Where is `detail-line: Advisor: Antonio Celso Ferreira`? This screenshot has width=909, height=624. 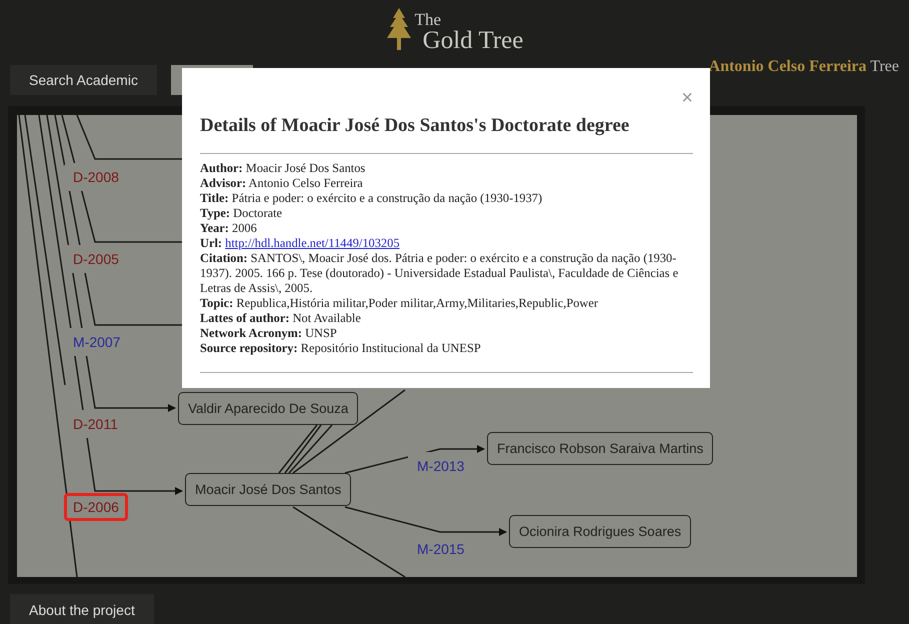
detail-line: Advisor: Antonio Celso Ferreira is located at coordinates (282, 183).